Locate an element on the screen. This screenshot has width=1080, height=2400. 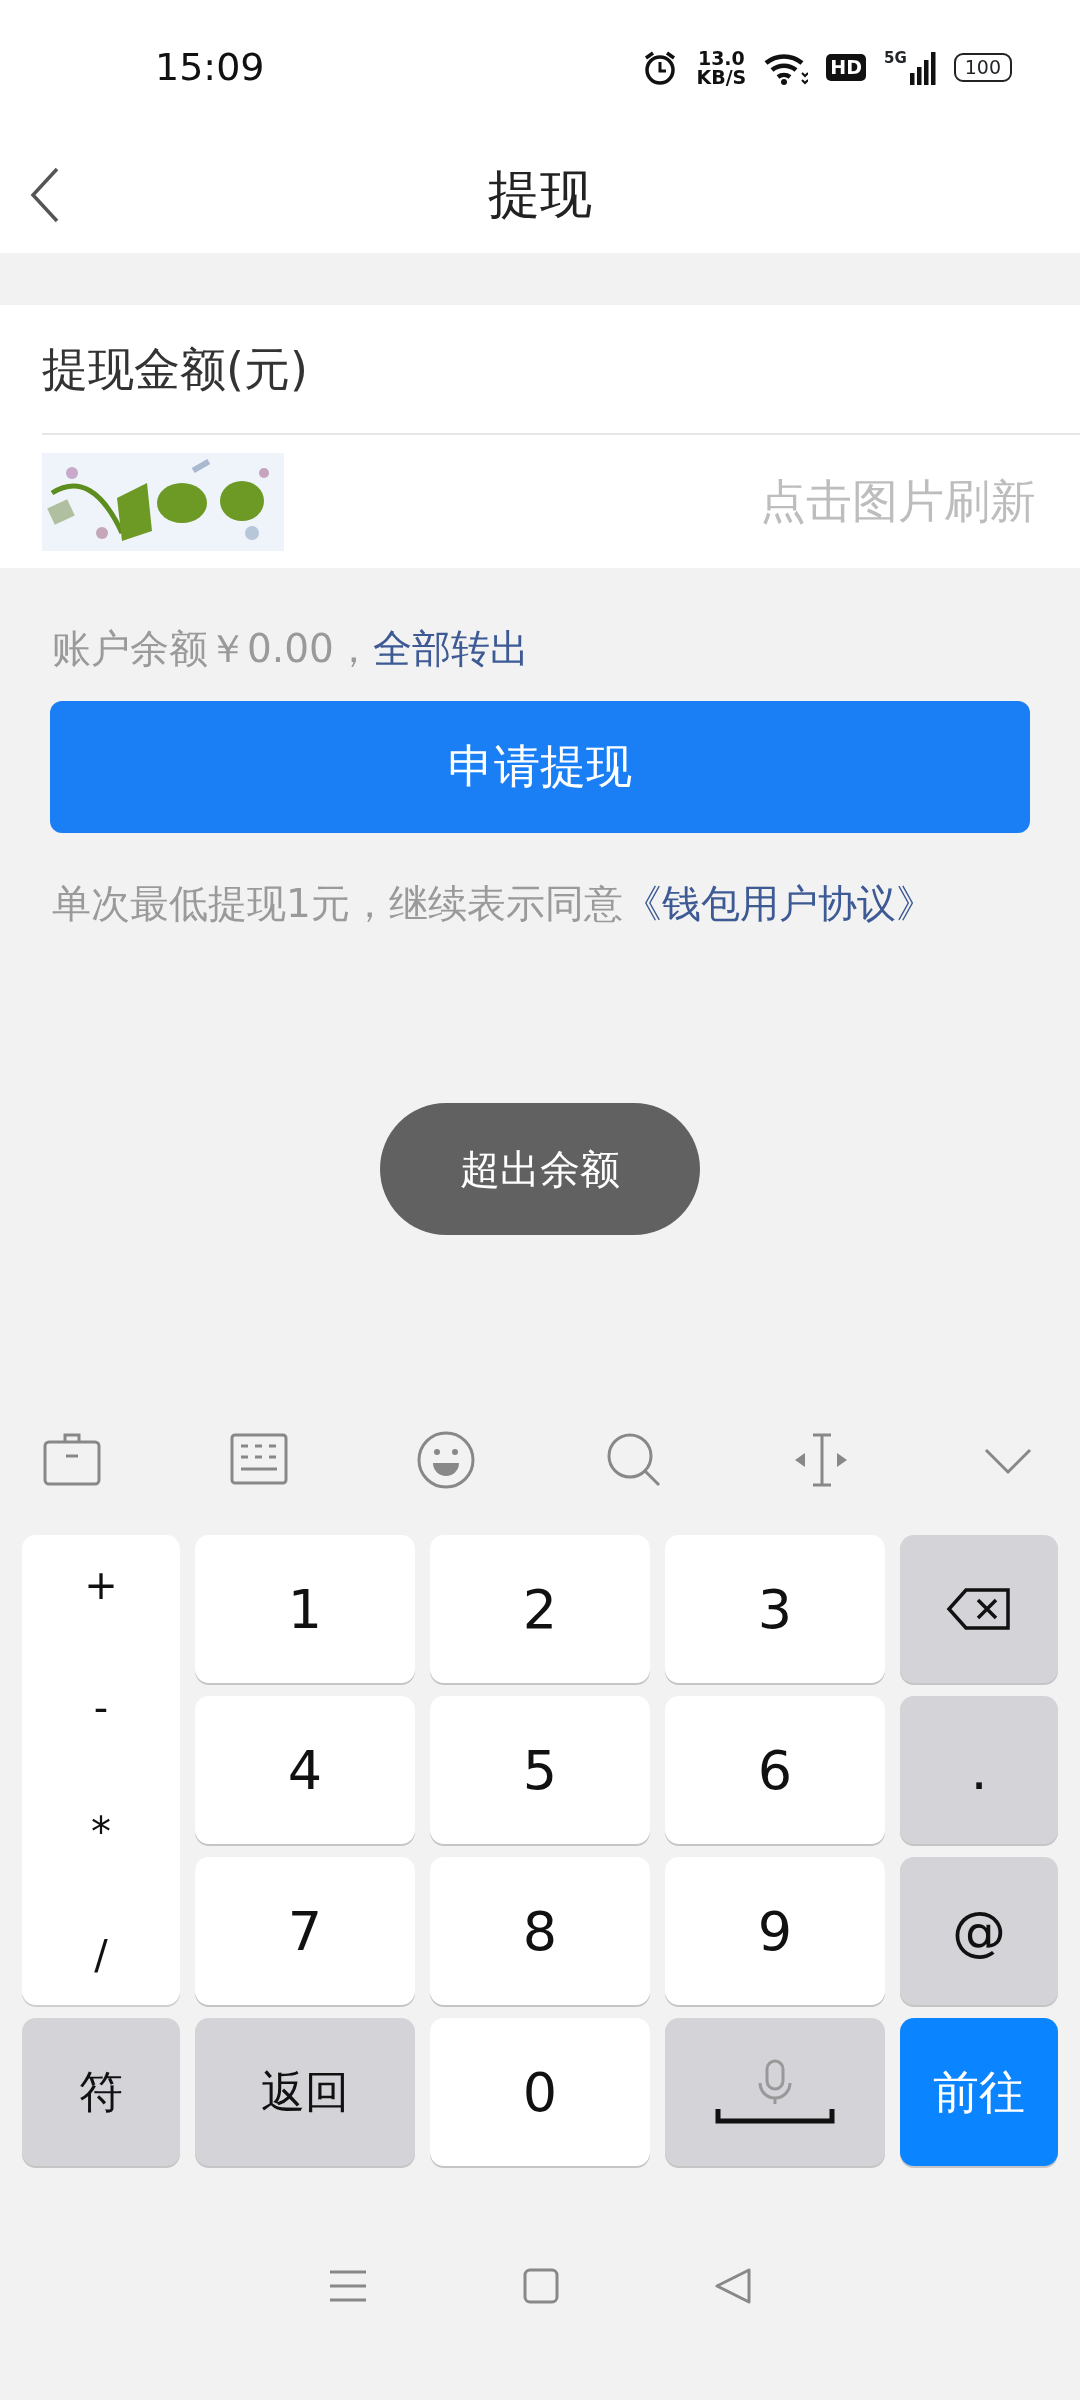
captcha-input: 点击图片刷新 is located at coordinates (661, 501).